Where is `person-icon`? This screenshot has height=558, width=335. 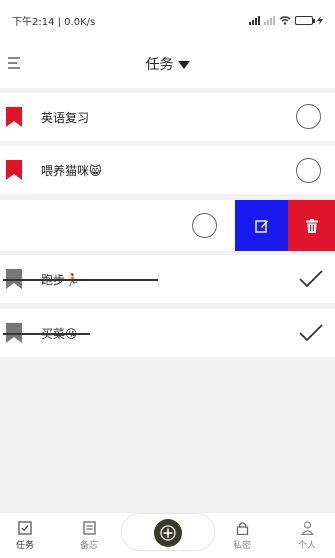
person-icon is located at coordinates (307, 528).